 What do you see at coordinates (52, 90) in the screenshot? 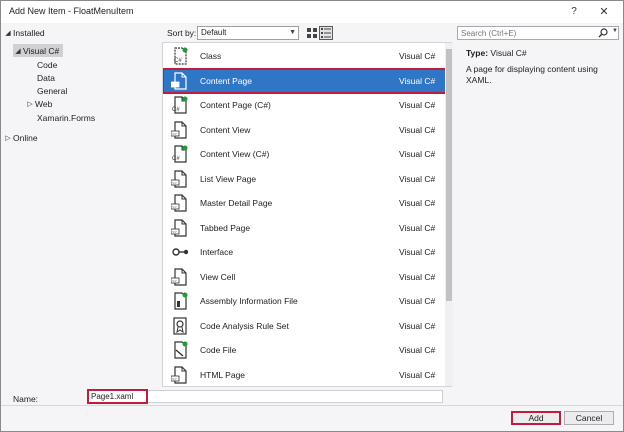
I see `tree-item-general: General` at bounding box center [52, 90].